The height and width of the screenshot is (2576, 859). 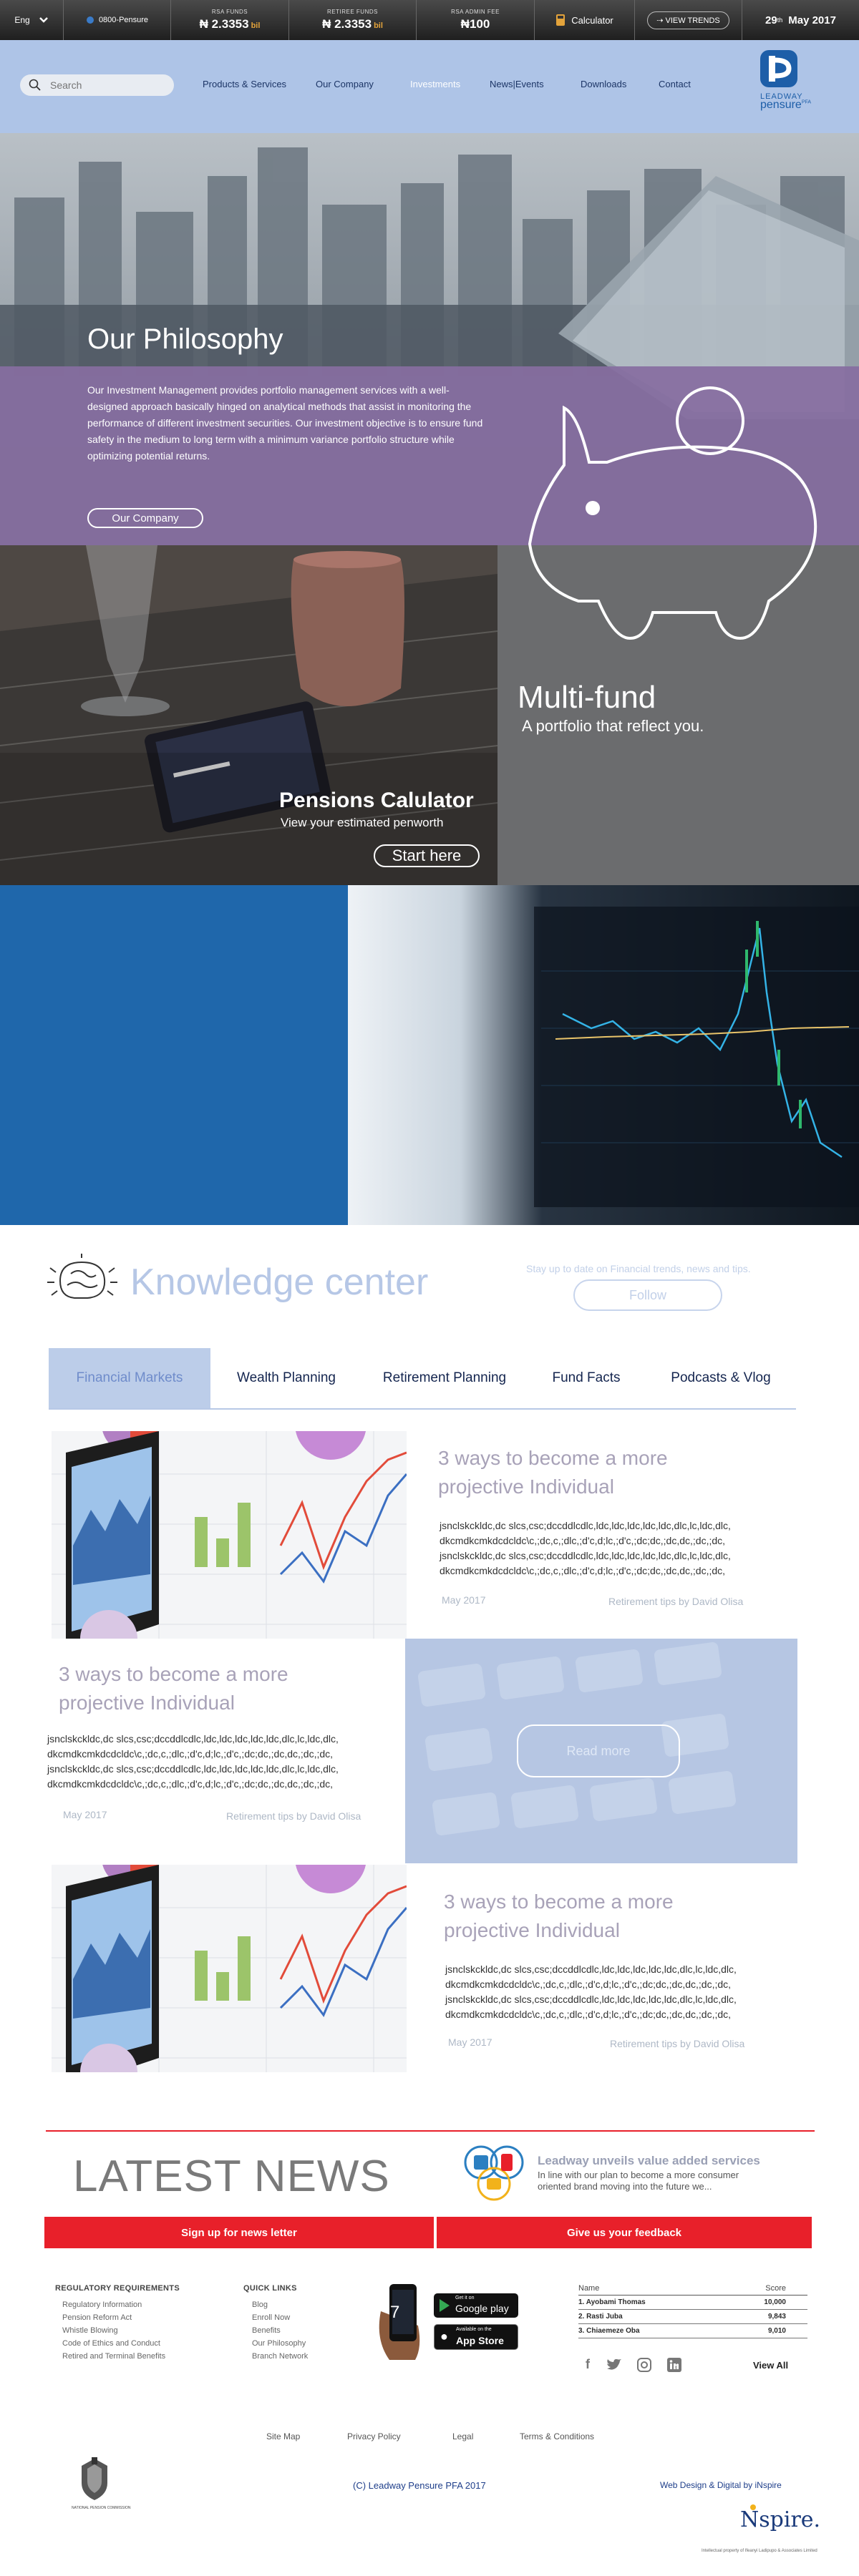 I want to click on leaderboard-row-score: 9,843, so click(x=776, y=2317).